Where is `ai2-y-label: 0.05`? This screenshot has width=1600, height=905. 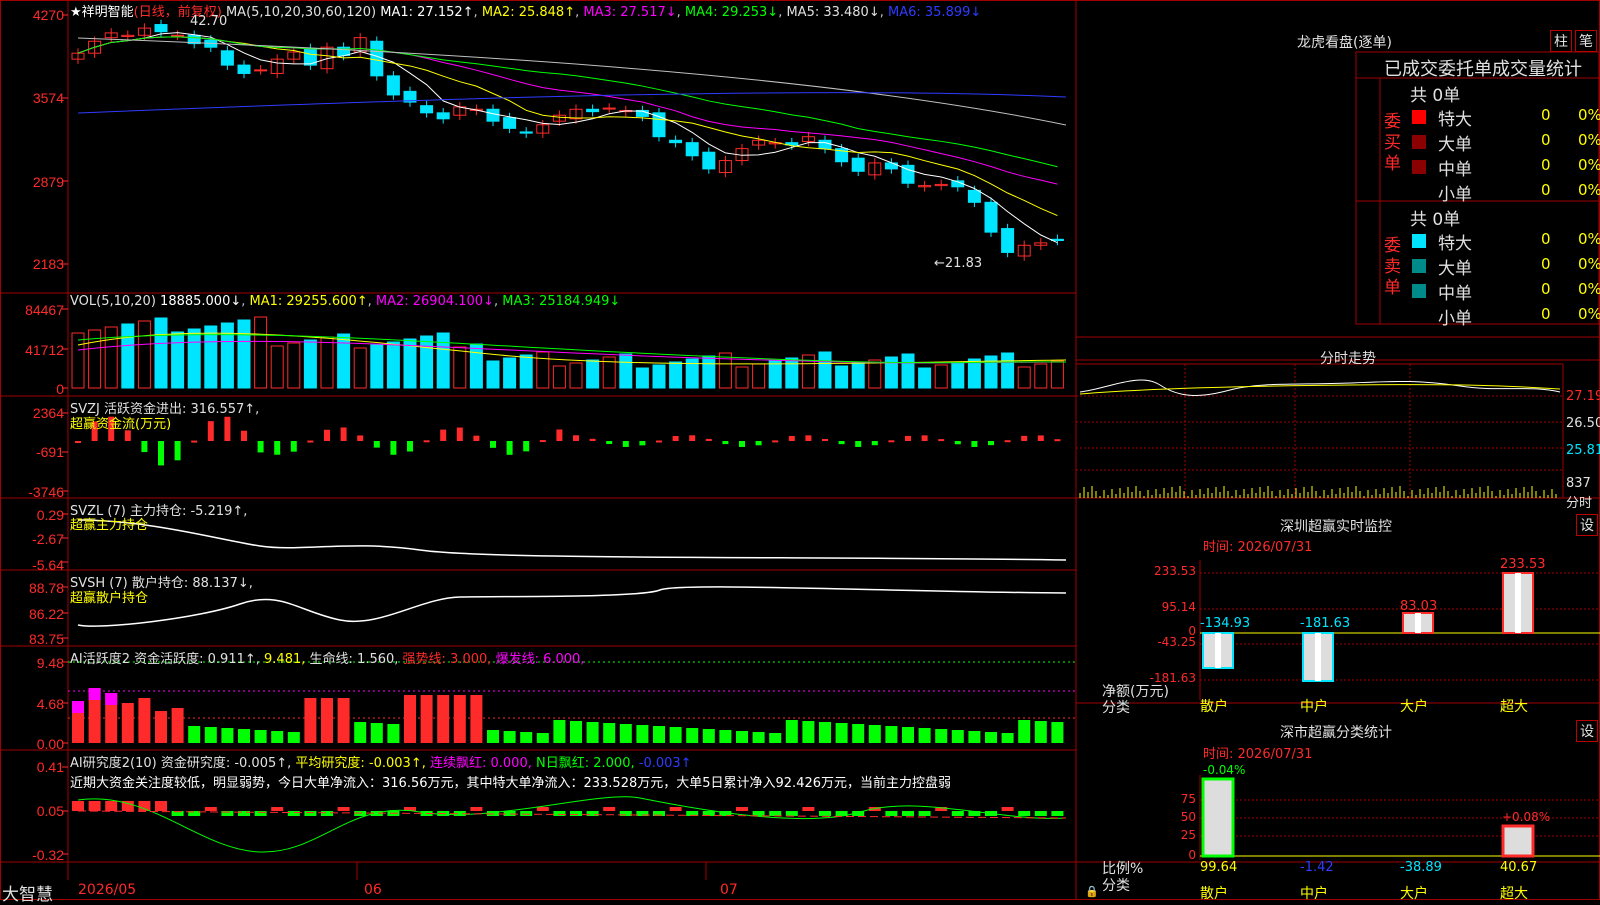 ai2-y-label: 0.05 is located at coordinates (50, 811).